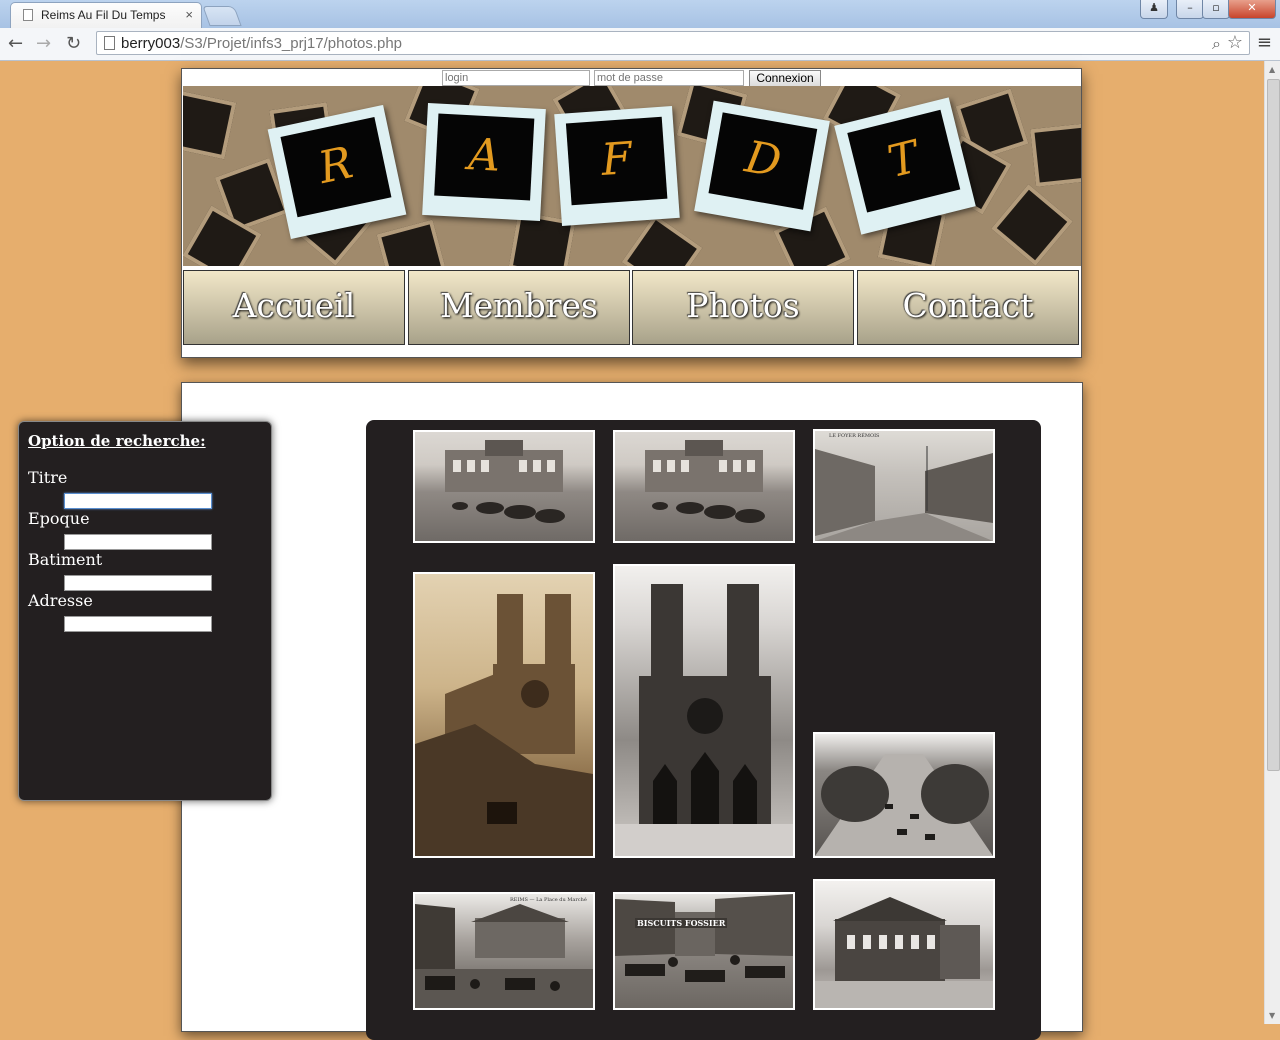  What do you see at coordinates (1273, 425) in the screenshot?
I see `scrollbar-thumb` at bounding box center [1273, 425].